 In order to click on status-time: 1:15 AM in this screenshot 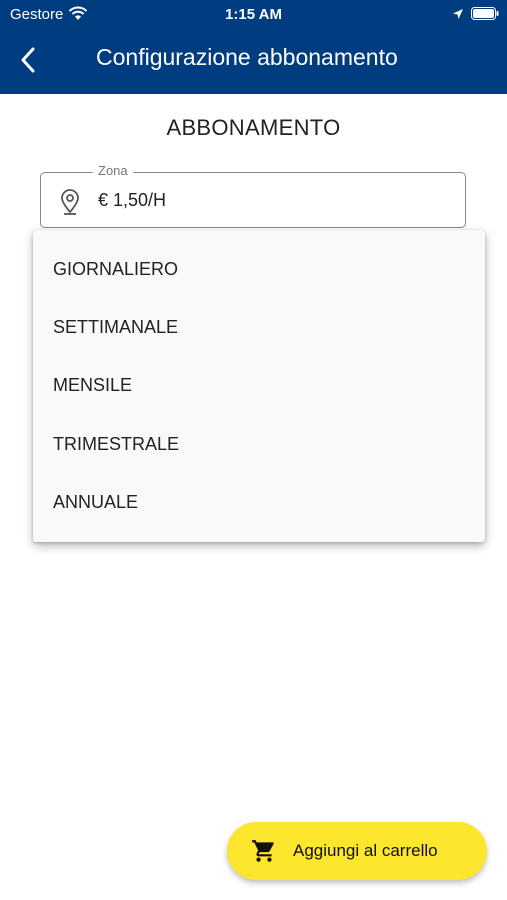, I will do `click(253, 14)`.